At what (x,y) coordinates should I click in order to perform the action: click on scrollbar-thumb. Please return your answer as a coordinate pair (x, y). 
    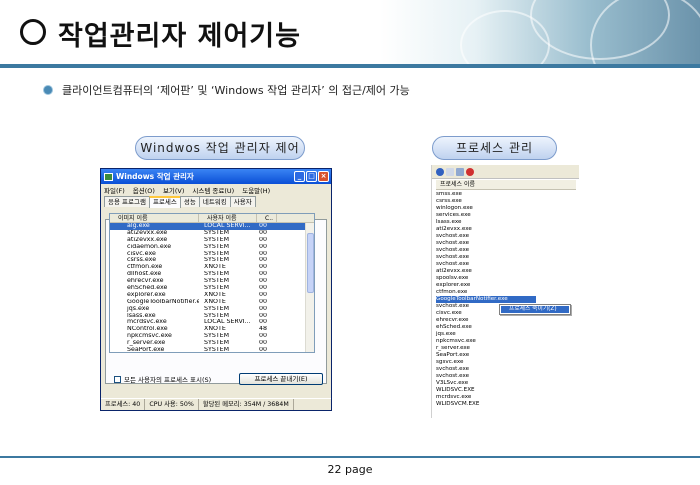
    Looking at the image, I should click on (310, 263).